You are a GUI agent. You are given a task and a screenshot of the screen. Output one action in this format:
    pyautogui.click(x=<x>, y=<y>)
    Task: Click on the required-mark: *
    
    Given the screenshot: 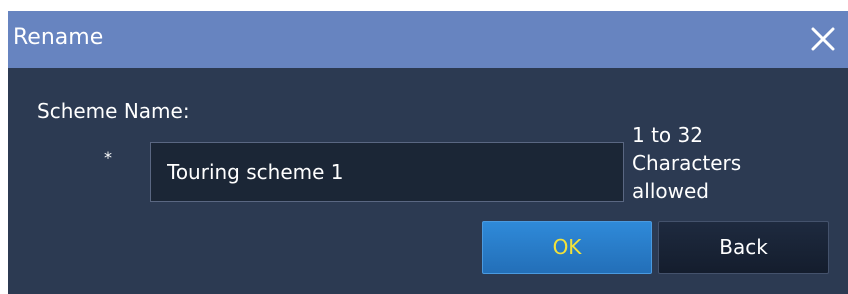 What is the action you would take?
    pyautogui.click(x=108, y=157)
    